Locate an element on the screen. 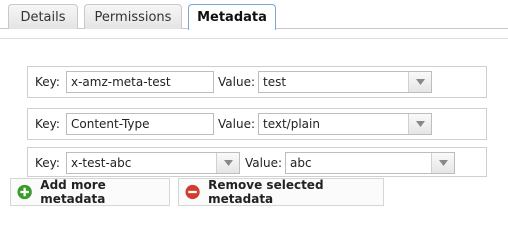 This screenshot has width=508, height=240. tab-details: Details is located at coordinates (43, 16).